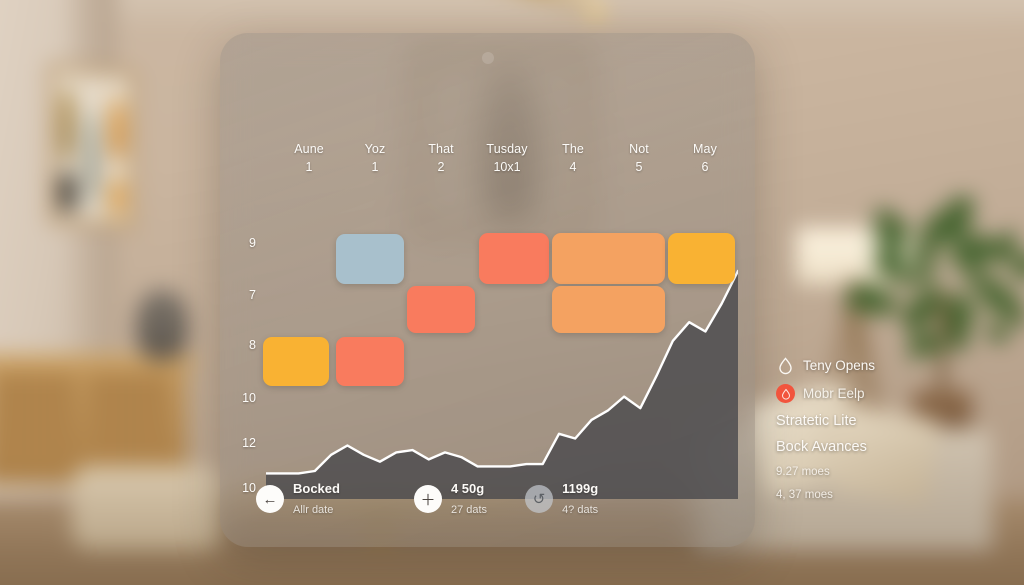  Describe the element at coordinates (487, 58) in the screenshot. I see `panel-notch-icon` at that location.